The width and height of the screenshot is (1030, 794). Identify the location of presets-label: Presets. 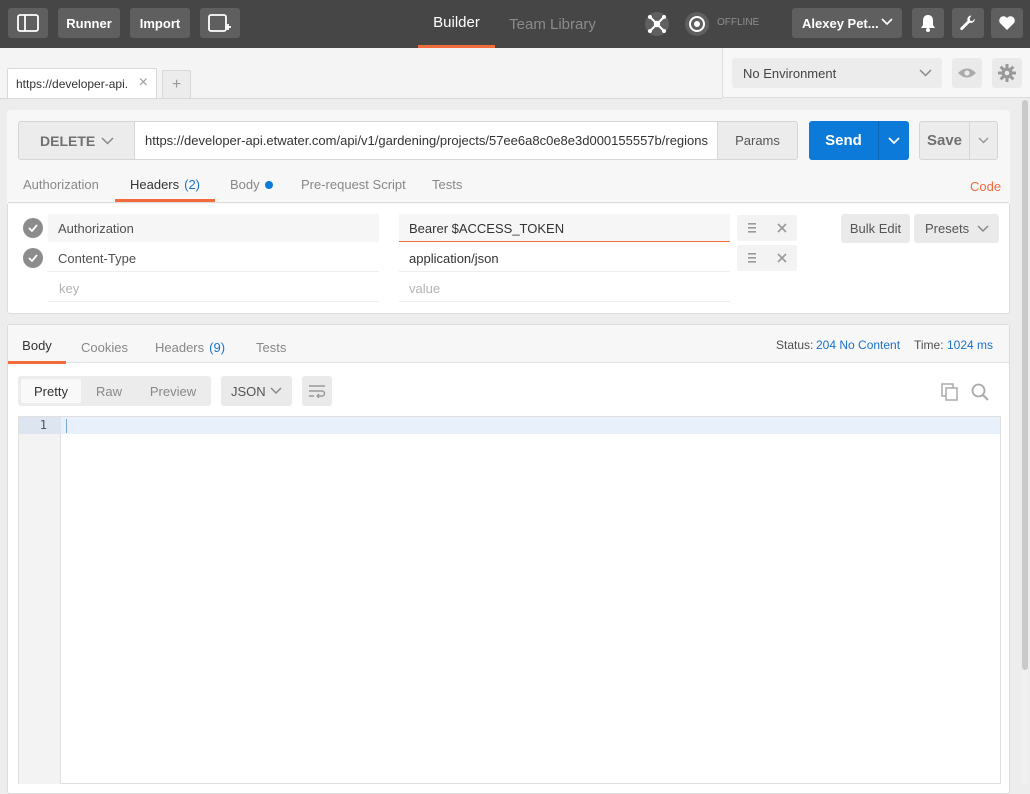
(947, 228).